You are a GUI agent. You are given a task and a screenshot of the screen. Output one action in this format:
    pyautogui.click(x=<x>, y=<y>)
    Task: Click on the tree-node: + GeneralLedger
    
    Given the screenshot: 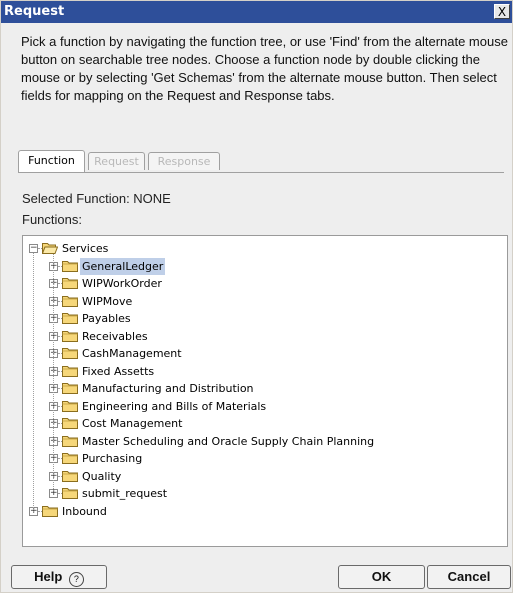 What is the action you would take?
    pyautogui.click(x=263, y=266)
    